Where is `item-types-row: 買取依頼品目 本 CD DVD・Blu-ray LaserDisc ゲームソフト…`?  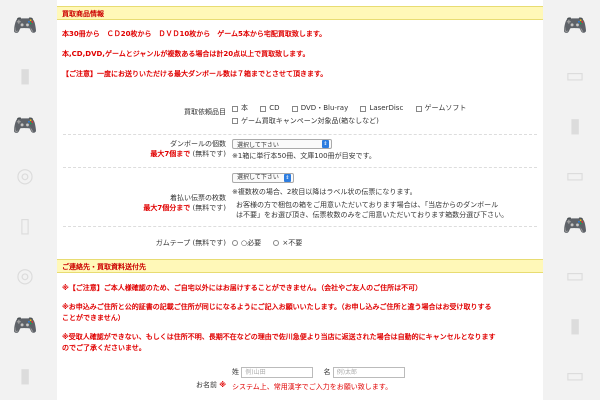
item-types-row: 買取依頼品目 本 CD DVD・Blu-ray LaserDisc ゲームソフト… is located at coordinates (300, 115).